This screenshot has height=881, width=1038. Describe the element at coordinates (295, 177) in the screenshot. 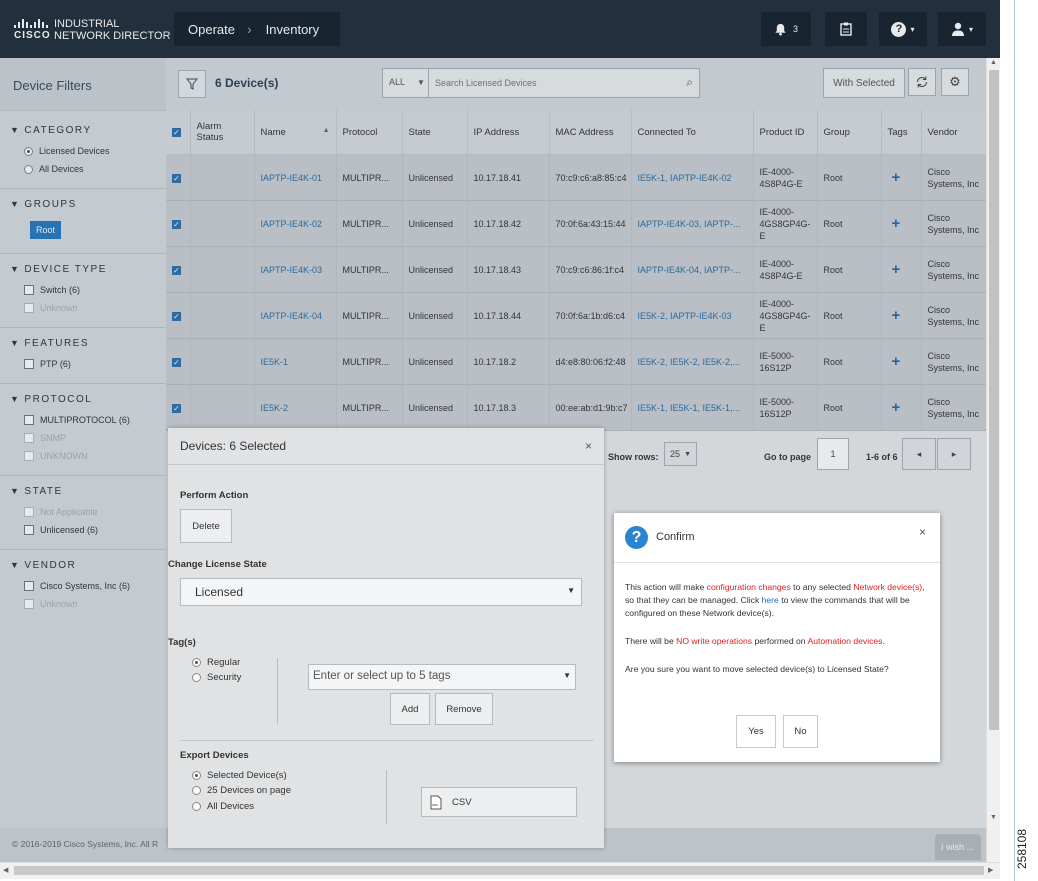

I see `cell-name: IAPTP-IE4K-01` at that location.